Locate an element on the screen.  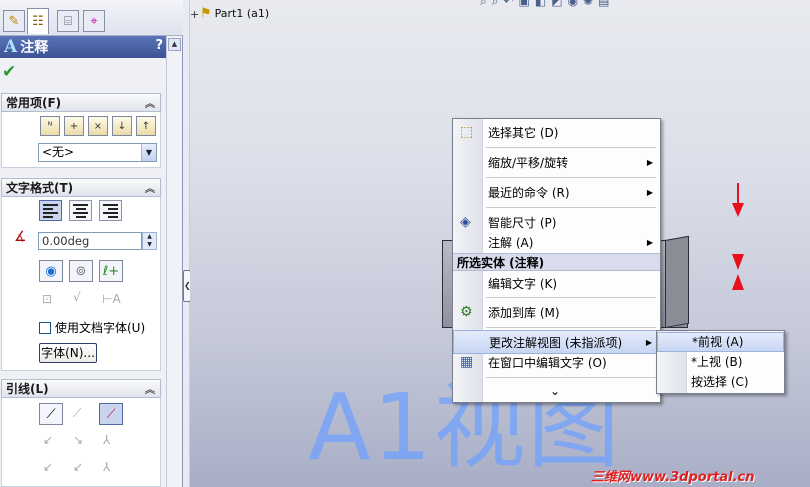
configuration-icon: ⌸ is located at coordinates (68, 21).